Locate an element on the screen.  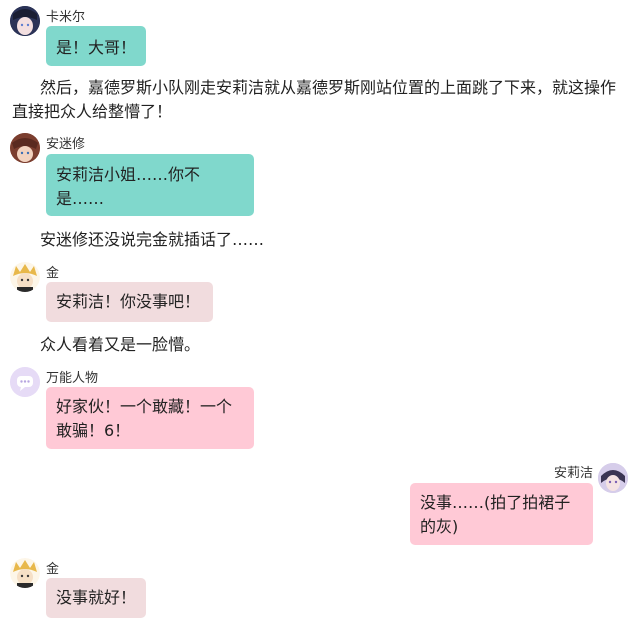
speaker-name: 卡米尔 is located at coordinates (66, 17).